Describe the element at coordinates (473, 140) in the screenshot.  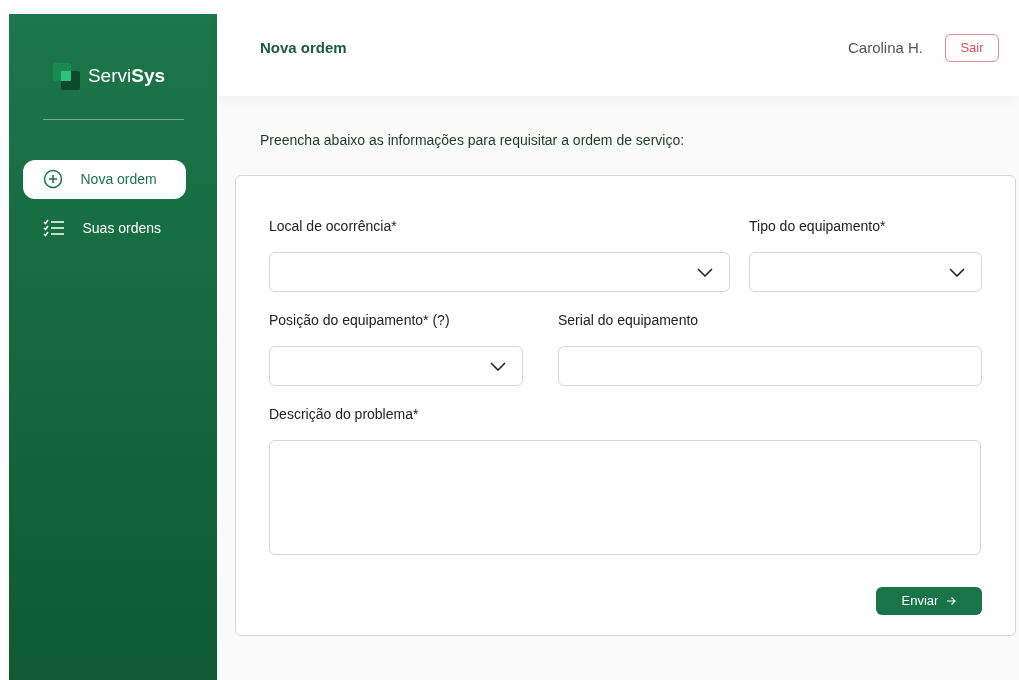
I see `intro-text: Preencha abaixo as informações para requisitar a ordem de serviço:` at that location.